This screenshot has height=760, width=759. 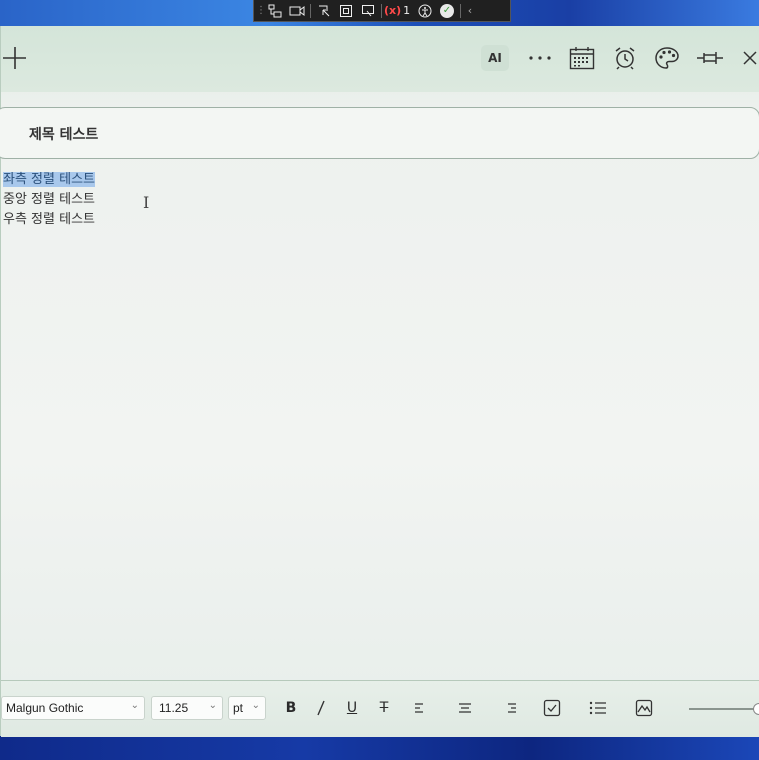 I want to click on format-toolbar: Malgun Gothic ⌄ 11.25 ⌄ pt ⌄ B U T, so click(x=380, y=708).